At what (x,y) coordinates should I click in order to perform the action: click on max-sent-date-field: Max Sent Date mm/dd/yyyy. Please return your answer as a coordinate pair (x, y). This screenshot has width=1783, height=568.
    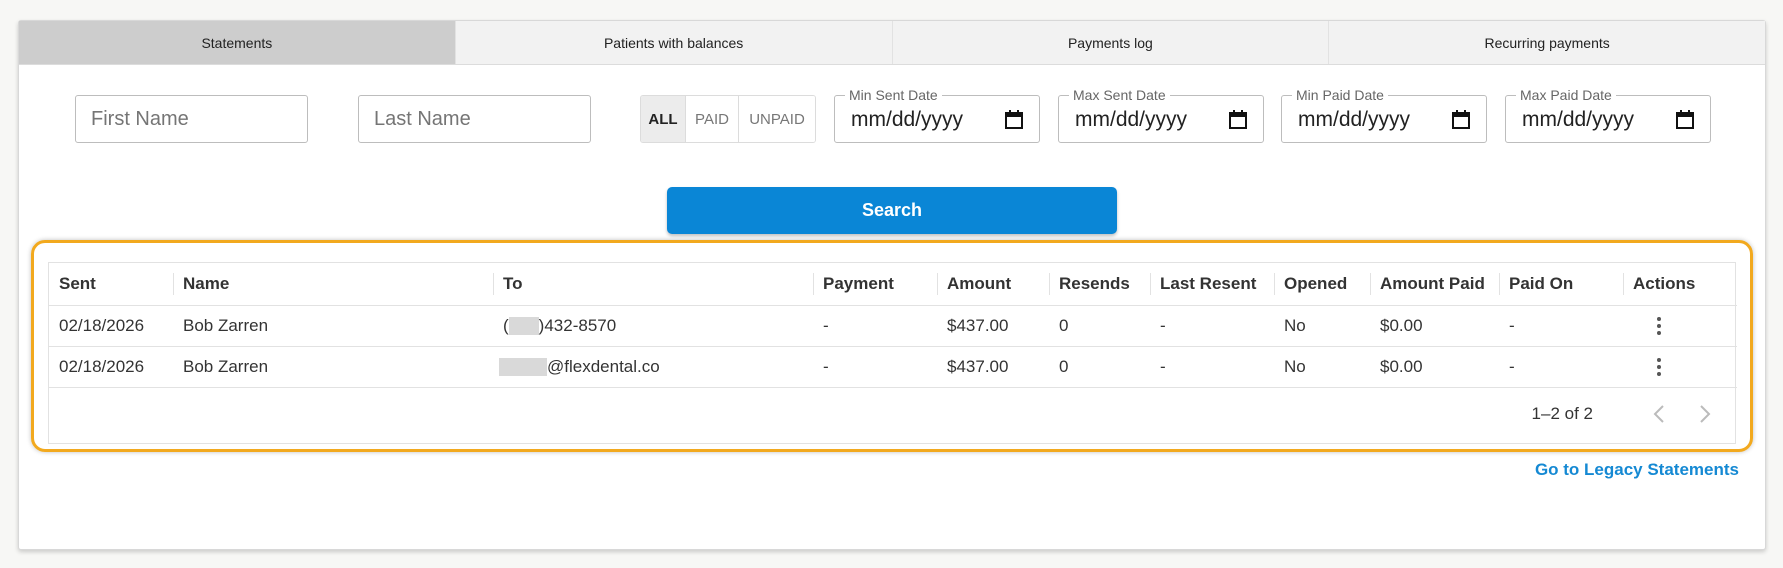
    Looking at the image, I should click on (1161, 115).